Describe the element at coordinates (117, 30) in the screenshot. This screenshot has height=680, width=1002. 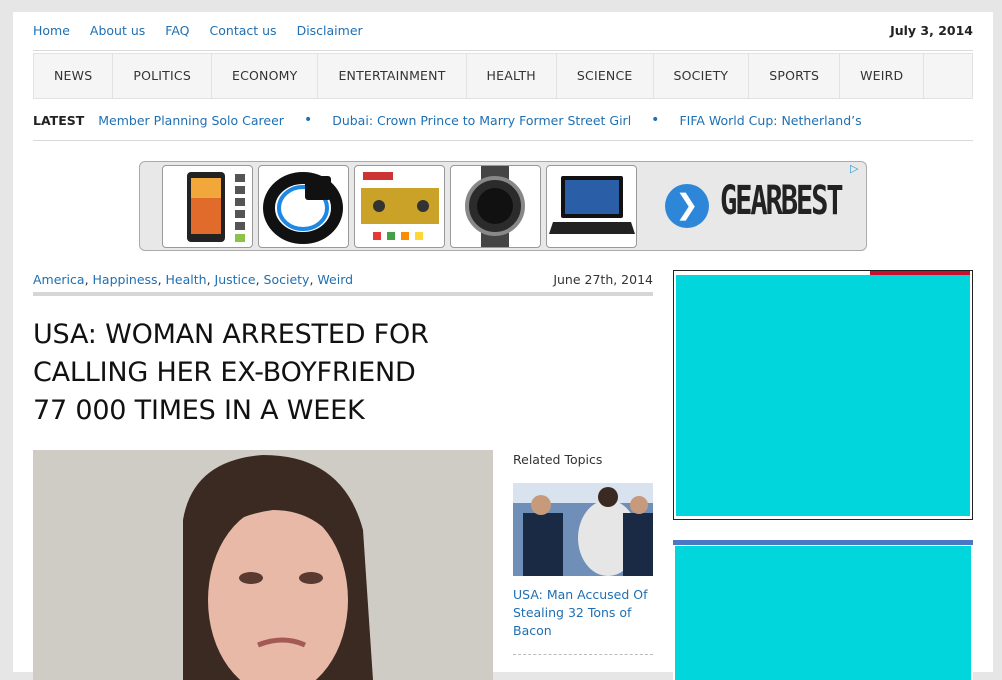
I see `top-nav-about: About us` at that location.